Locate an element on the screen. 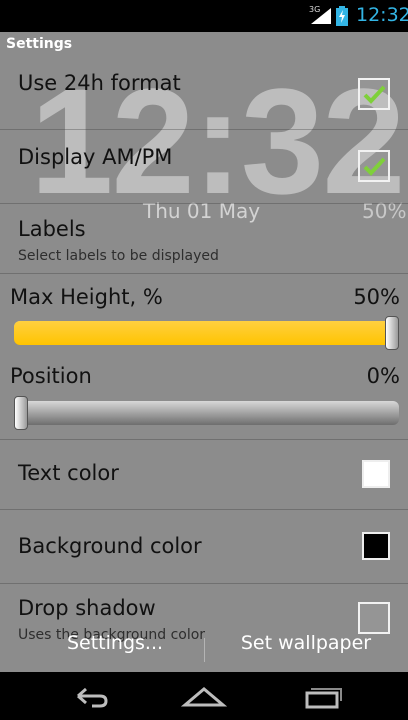  setting-display-ampm: Display AM/PM is located at coordinates (204, 167).